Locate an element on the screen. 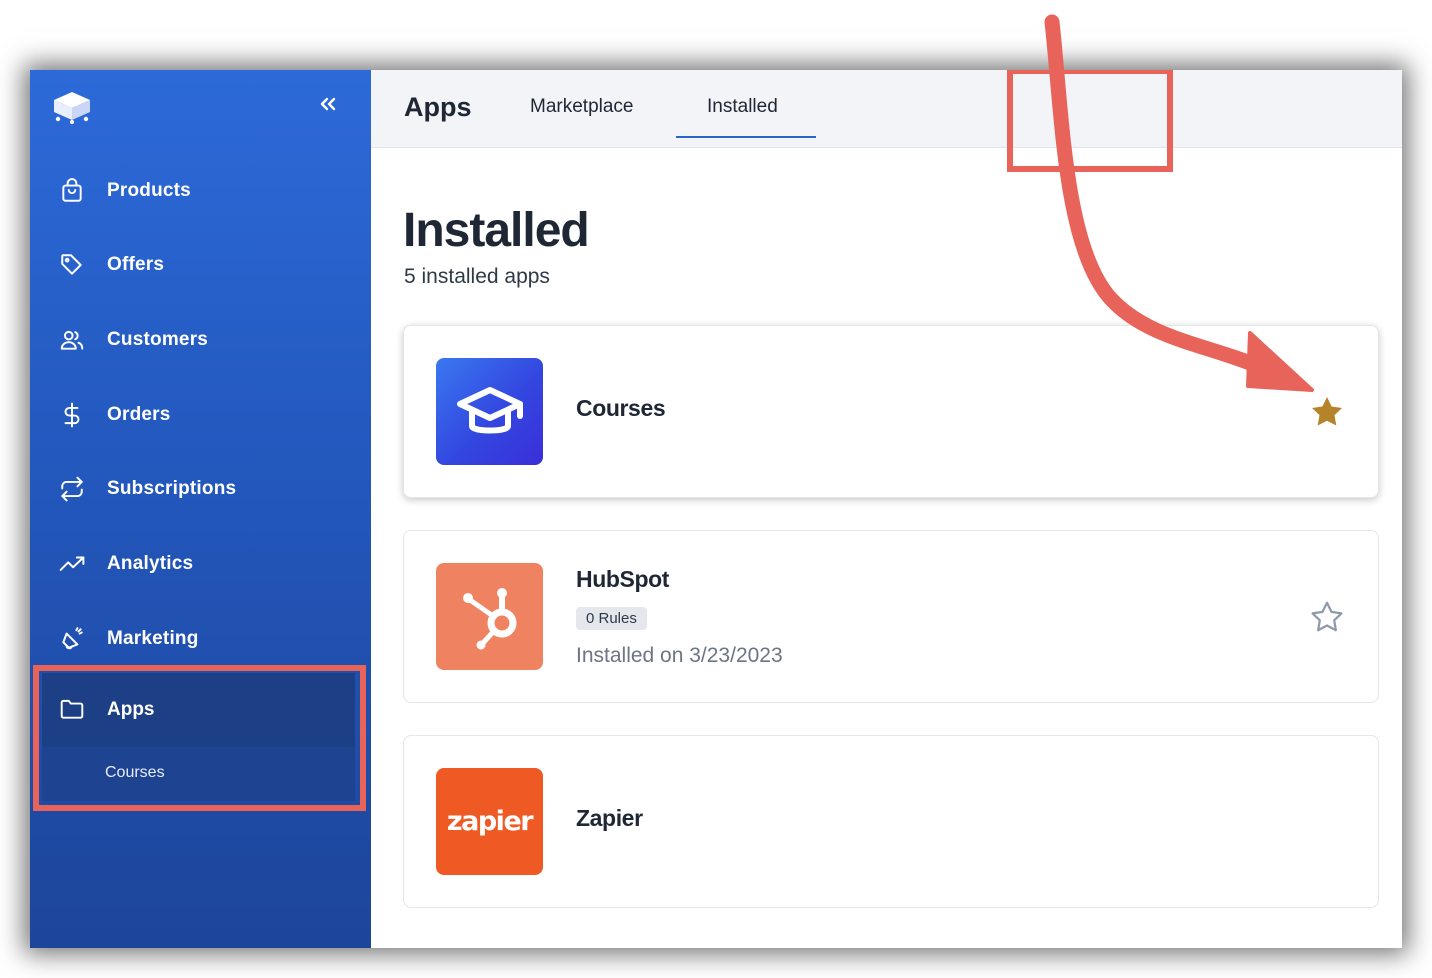 The width and height of the screenshot is (1432, 978). installed-date: Installed on 3/23/2023 is located at coordinates (679, 655).